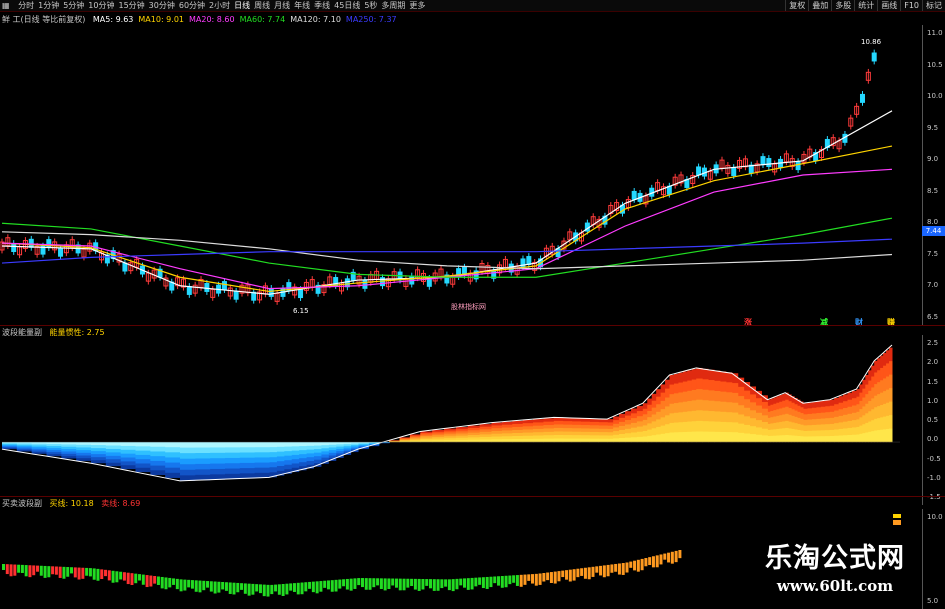  I want to click on tool-button-0: 复权, so click(796, 5).